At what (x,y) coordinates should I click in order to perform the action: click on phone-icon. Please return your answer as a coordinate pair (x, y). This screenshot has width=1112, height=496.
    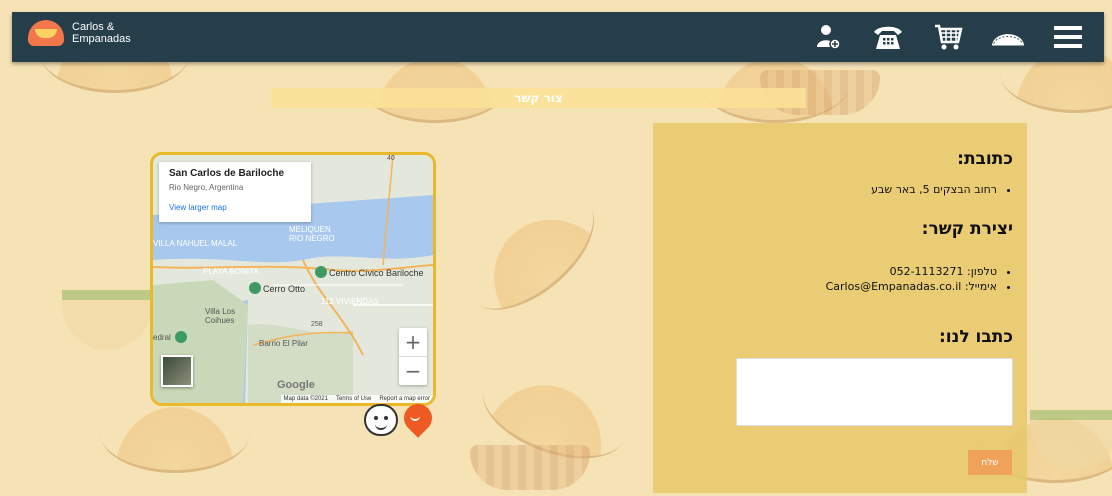
    Looking at the image, I should click on (888, 37).